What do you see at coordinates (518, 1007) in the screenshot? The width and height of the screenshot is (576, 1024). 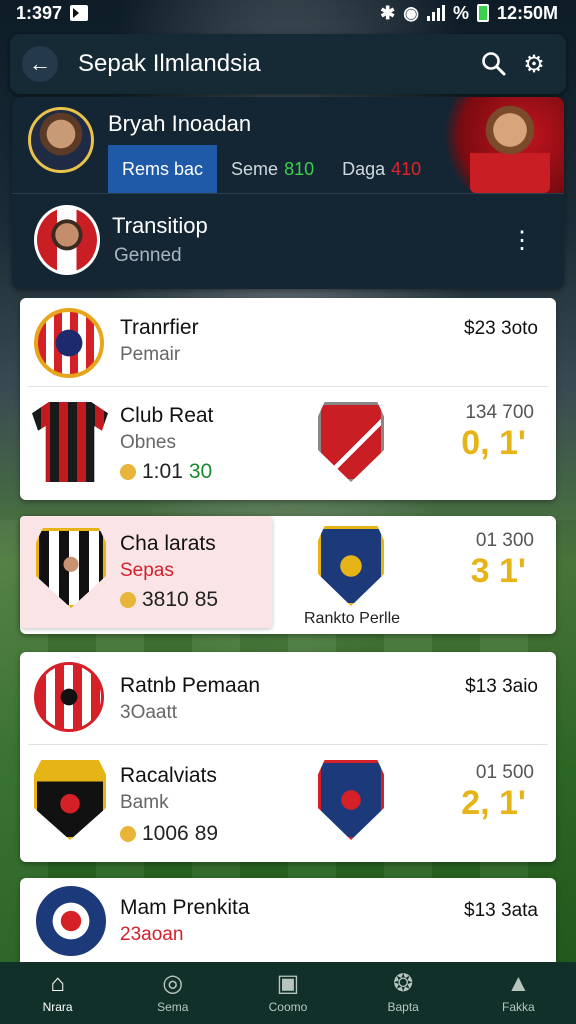 I see `nav-label: Fakka` at bounding box center [518, 1007].